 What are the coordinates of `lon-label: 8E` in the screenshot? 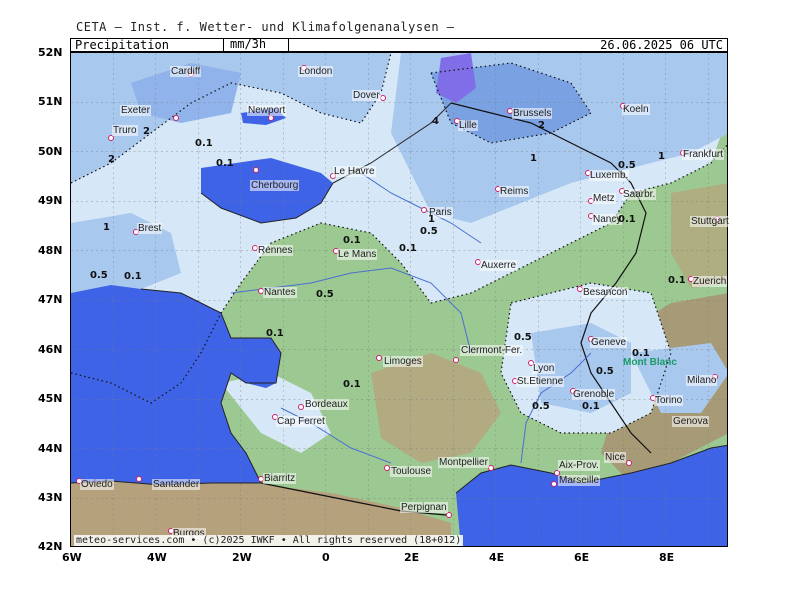 It's located at (667, 557).